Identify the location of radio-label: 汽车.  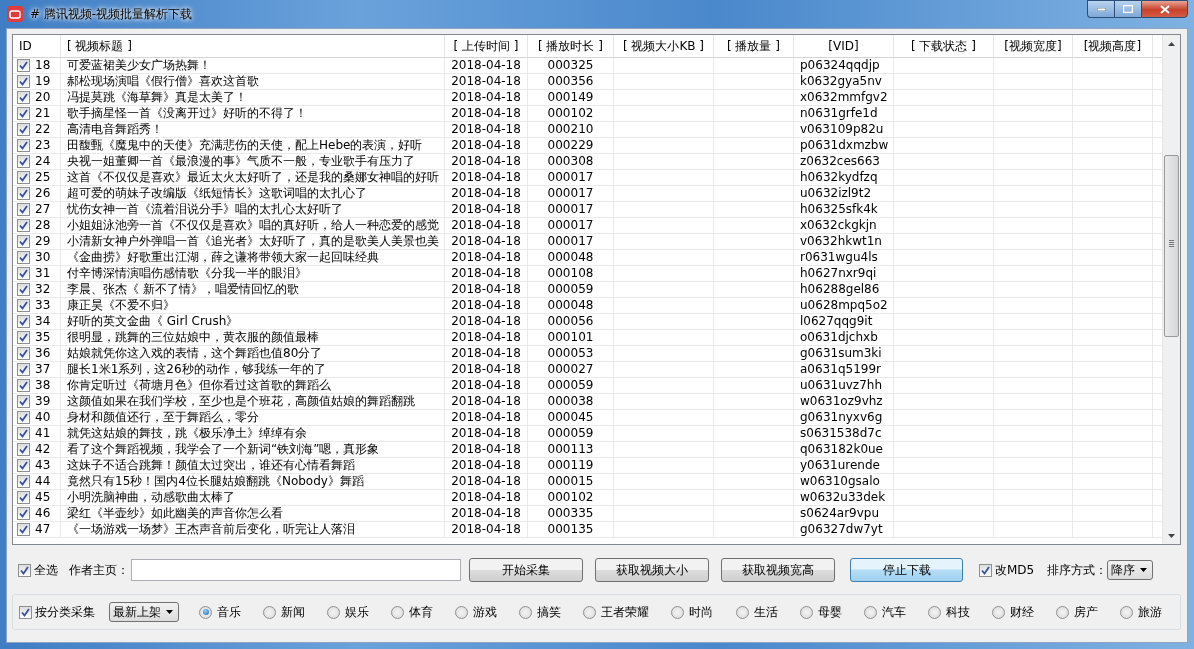
(893, 612).